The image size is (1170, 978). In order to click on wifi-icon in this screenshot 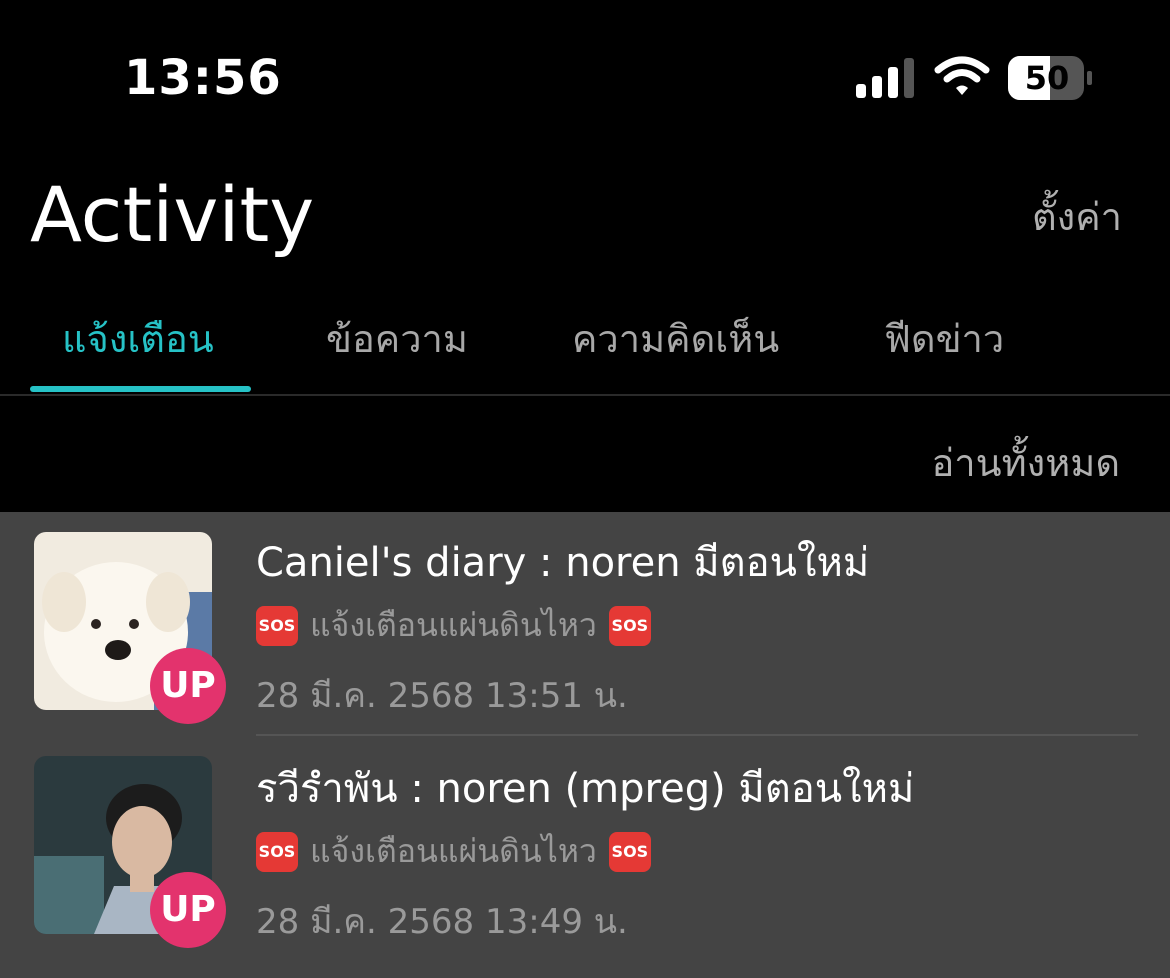, I will do `click(962, 75)`.